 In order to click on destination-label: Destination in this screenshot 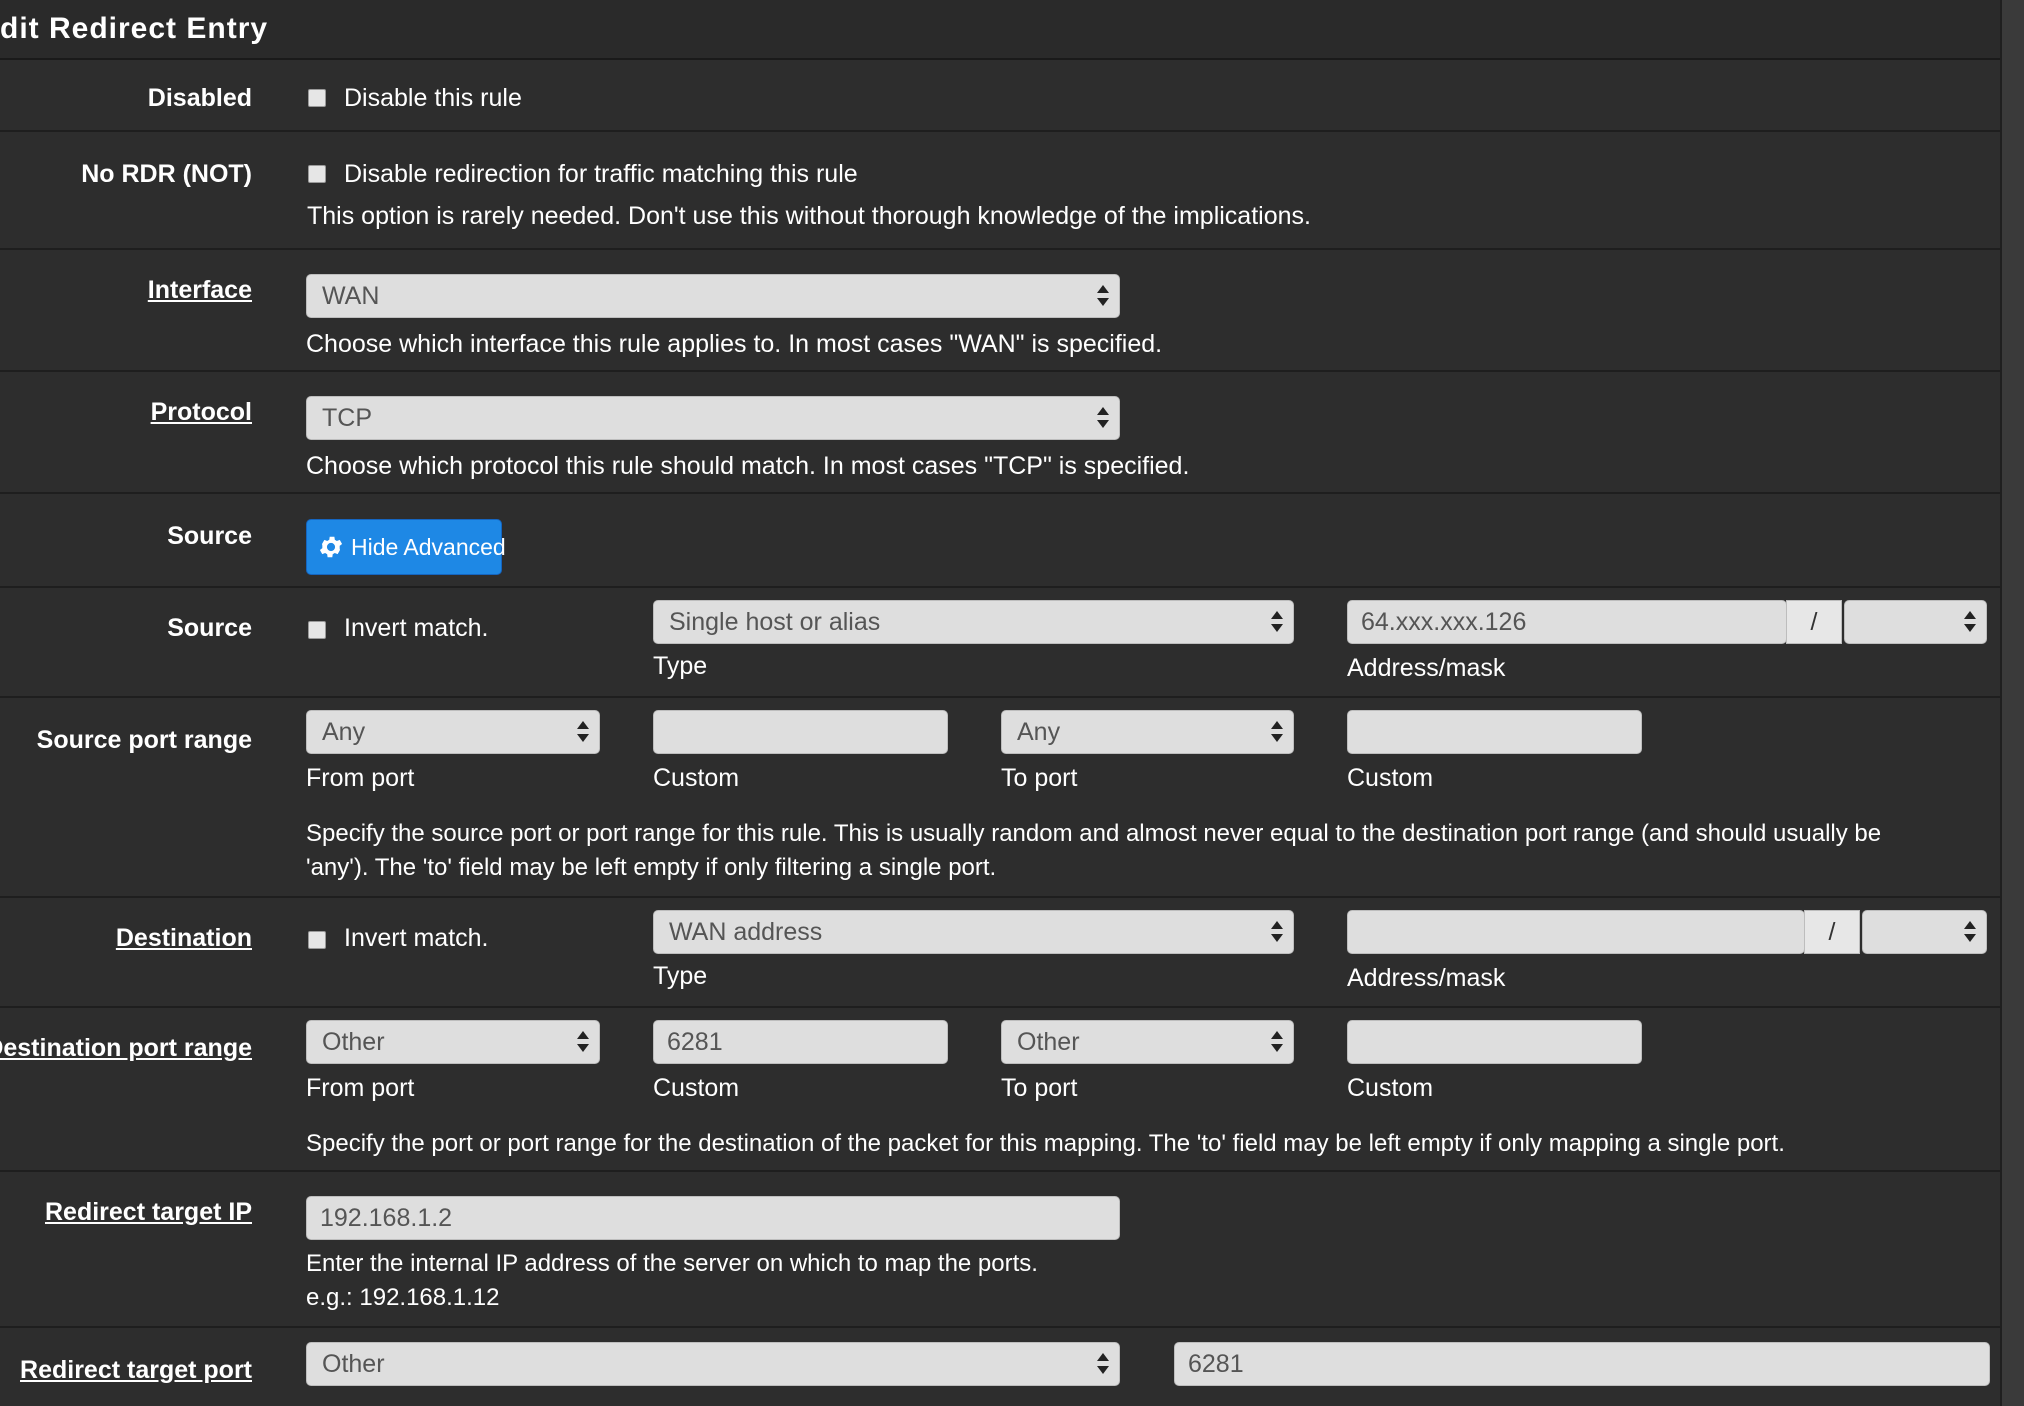, I will do `click(183, 938)`.